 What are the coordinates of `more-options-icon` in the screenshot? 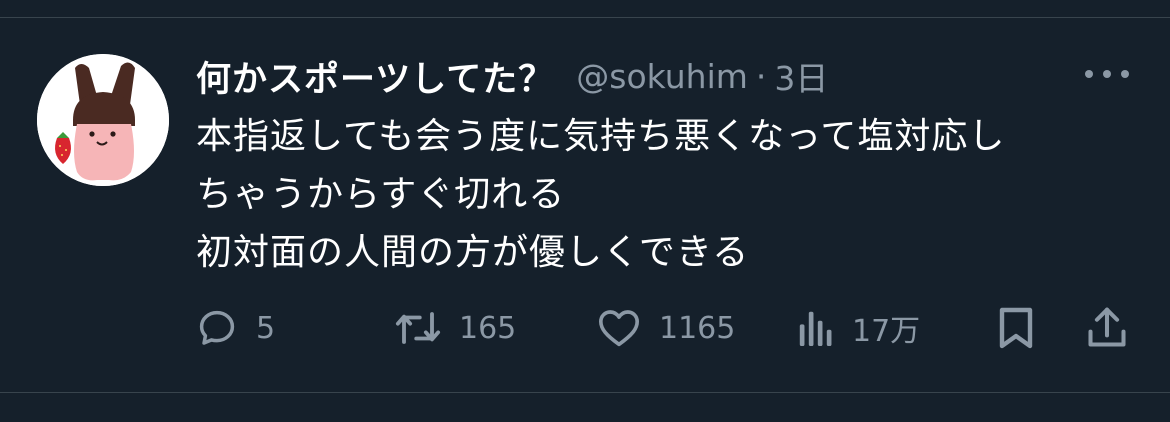 It's located at (1107, 74).